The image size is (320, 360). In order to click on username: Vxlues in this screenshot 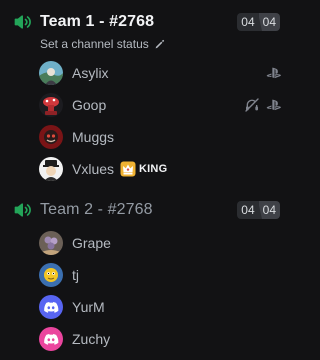, I will do `click(93, 169)`.